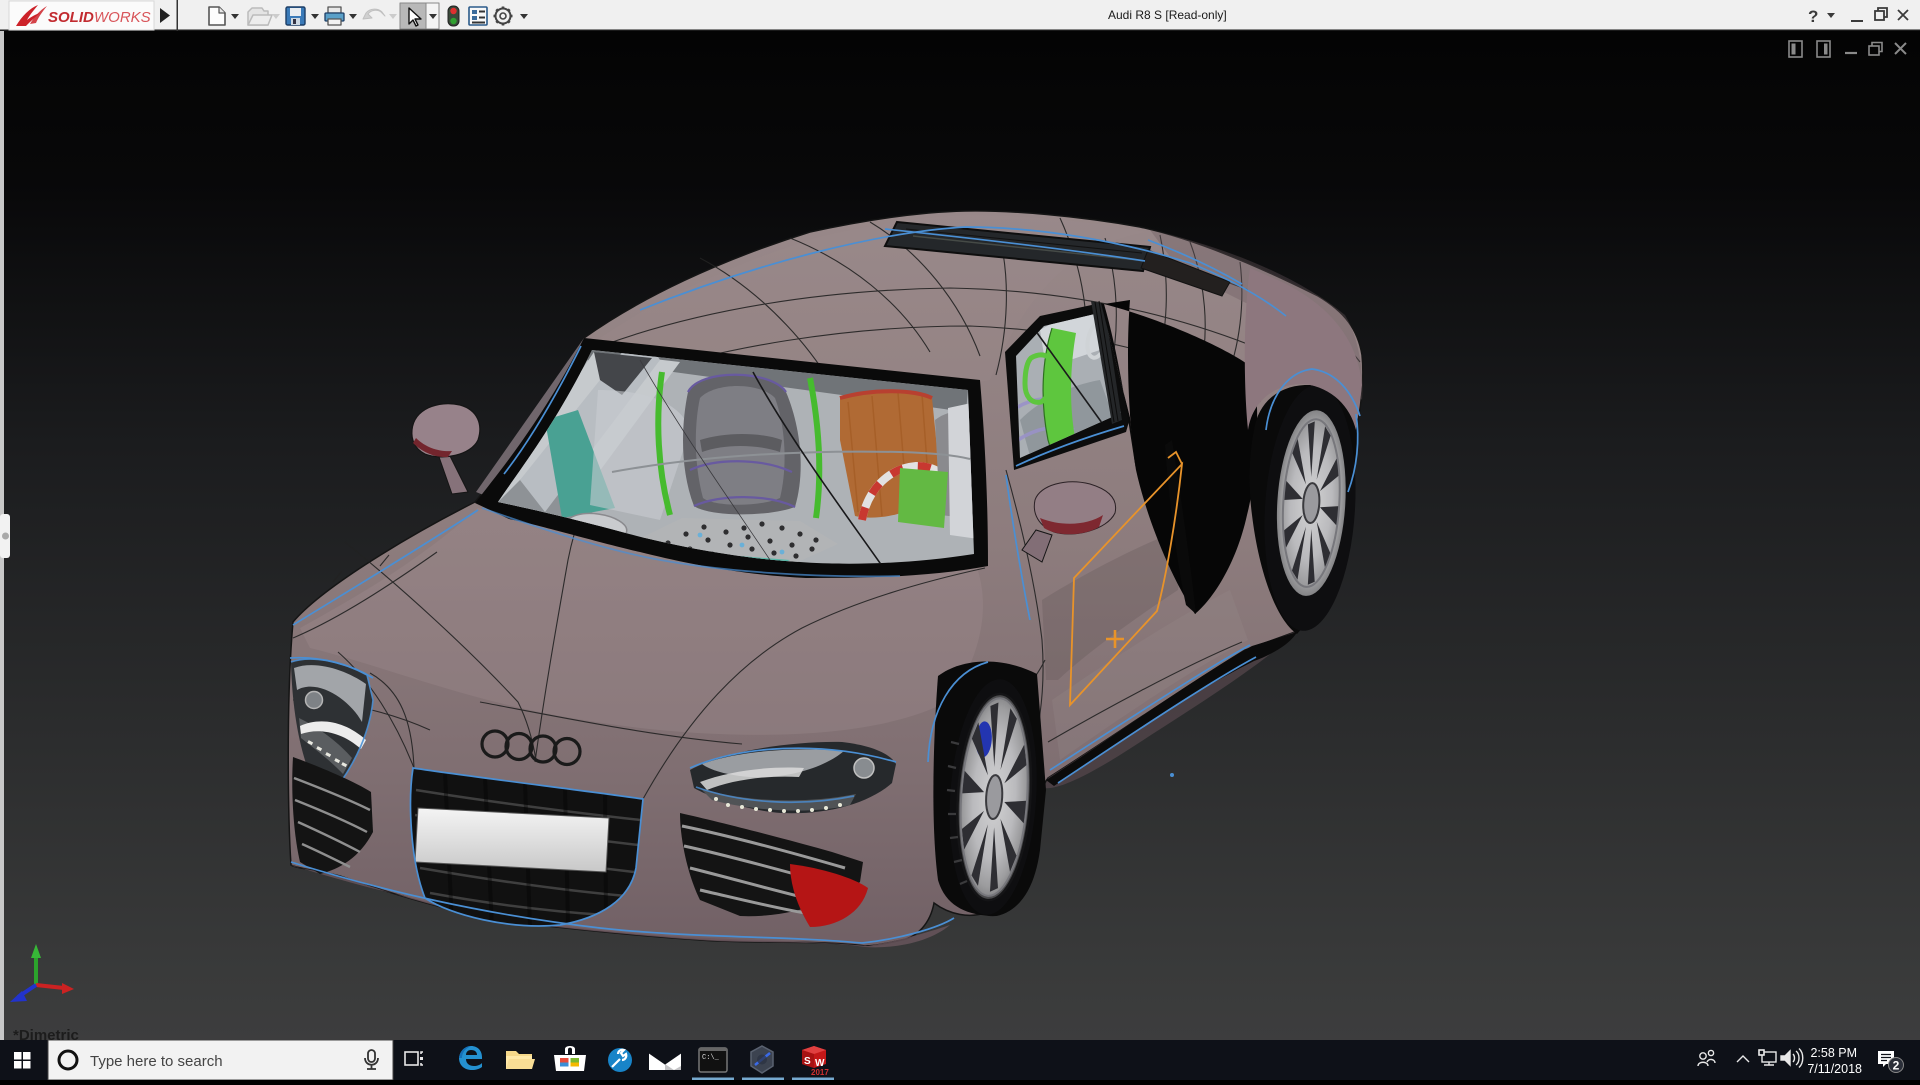 This screenshot has height=1085, width=1920. What do you see at coordinates (820, 1072) in the screenshot?
I see `svg-text: 2017` at bounding box center [820, 1072].